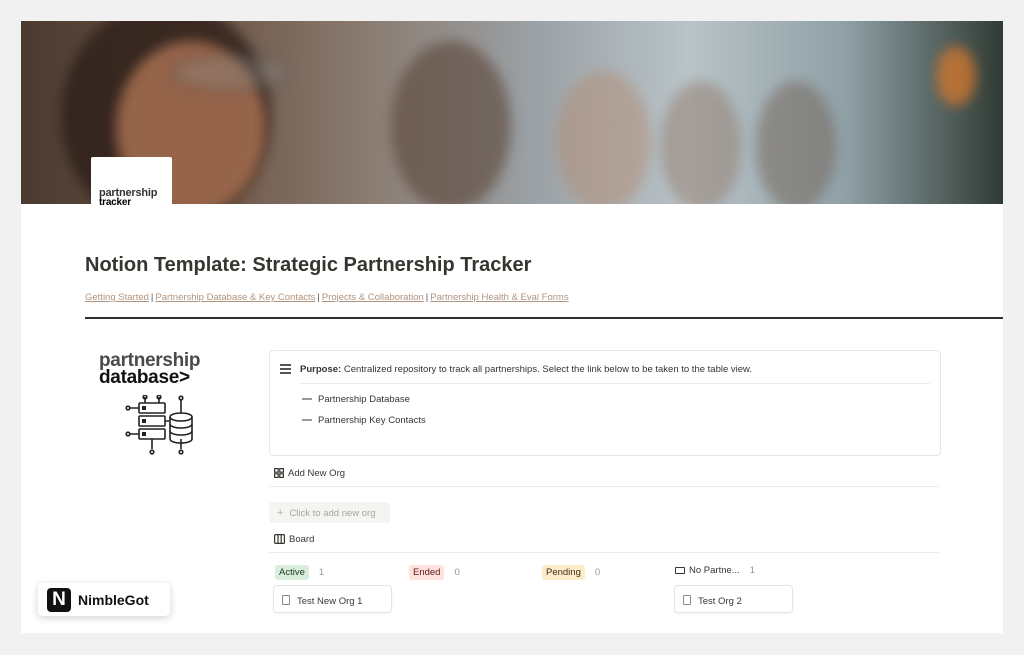  What do you see at coordinates (330, 601) in the screenshot?
I see `card-title: Test New Org 1` at bounding box center [330, 601].